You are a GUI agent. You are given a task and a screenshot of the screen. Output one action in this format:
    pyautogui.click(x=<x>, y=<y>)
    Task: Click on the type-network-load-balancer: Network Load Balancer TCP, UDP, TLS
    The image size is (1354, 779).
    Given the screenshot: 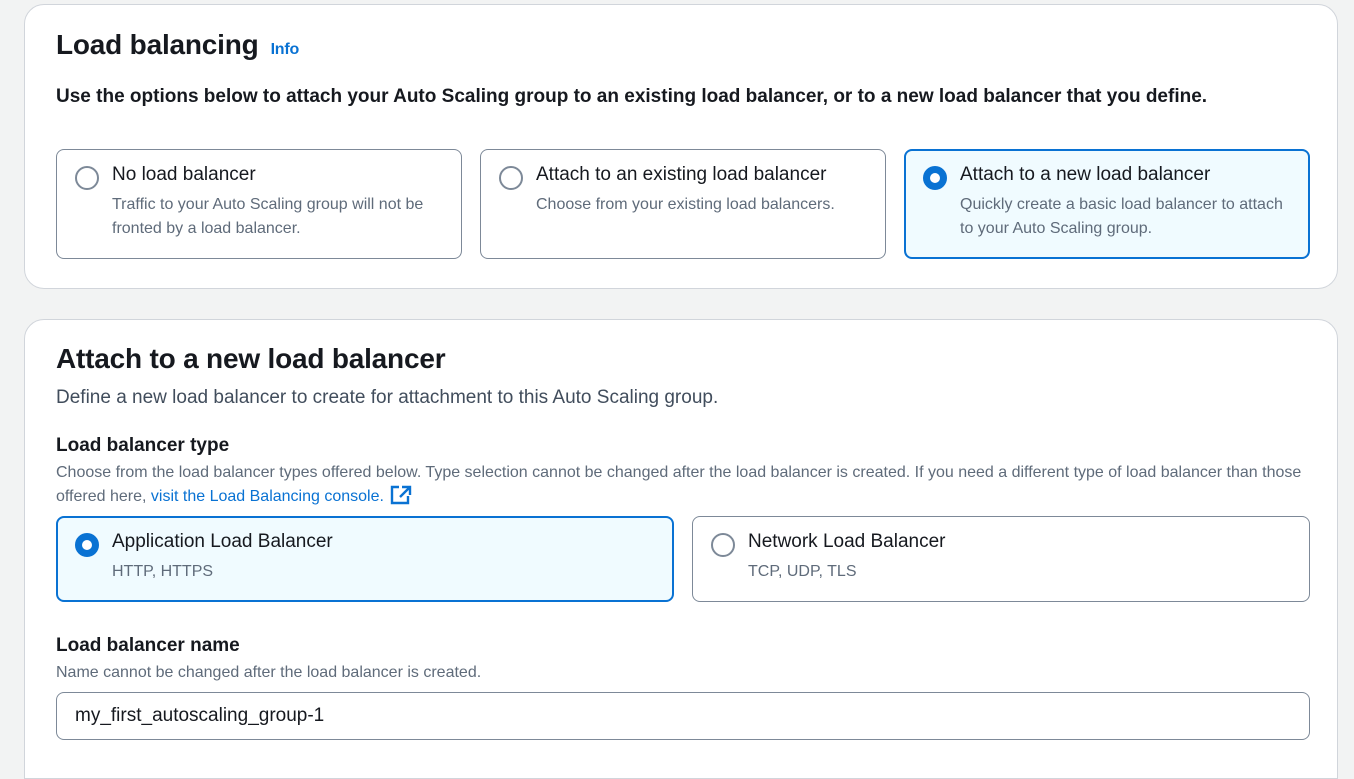 What is the action you would take?
    pyautogui.click(x=1001, y=559)
    